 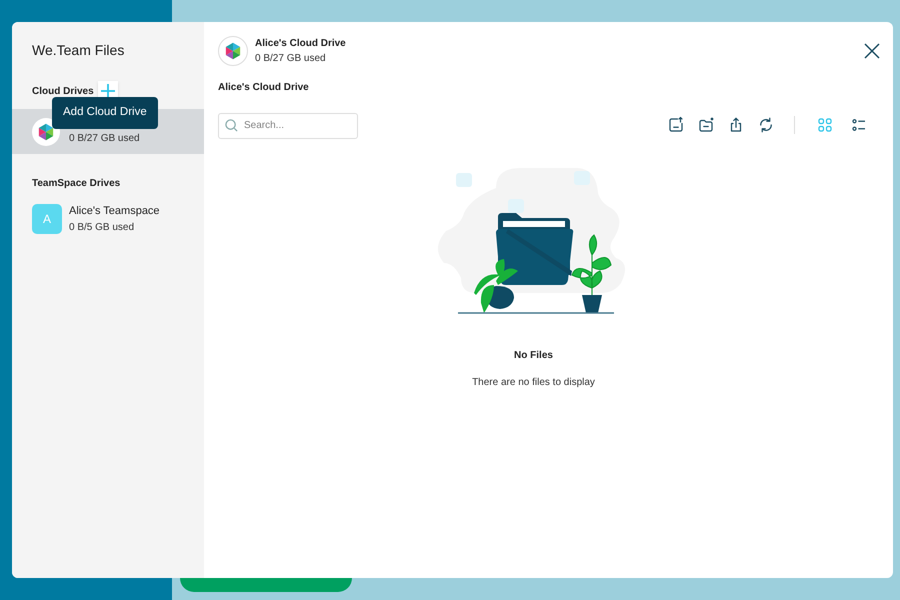 I want to click on section-heading: TeamSpace Drives, so click(x=76, y=184).